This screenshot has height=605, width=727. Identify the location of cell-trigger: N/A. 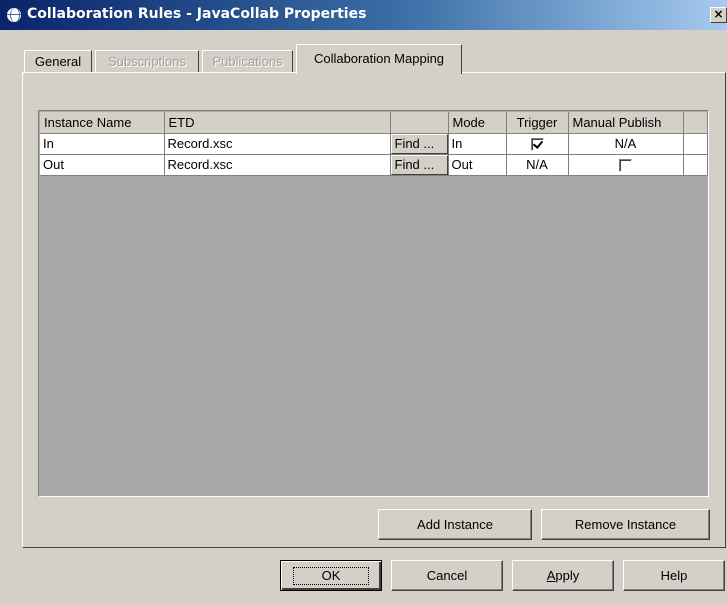
(537, 165).